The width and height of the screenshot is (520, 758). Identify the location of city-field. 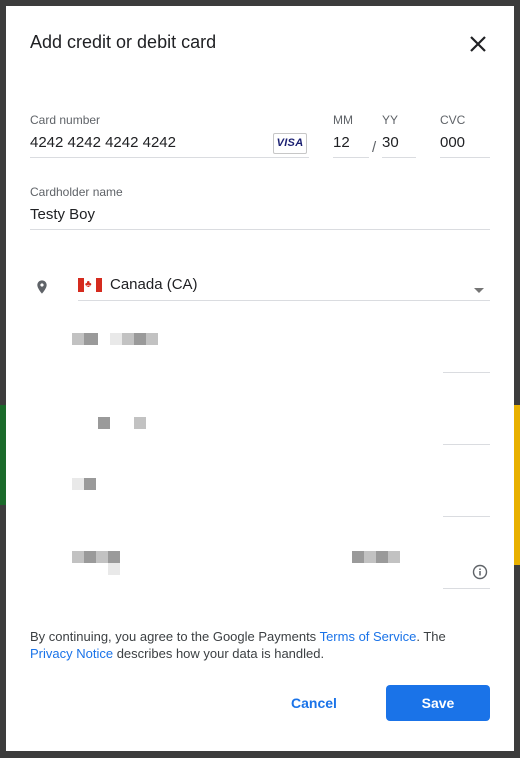
(278, 493).